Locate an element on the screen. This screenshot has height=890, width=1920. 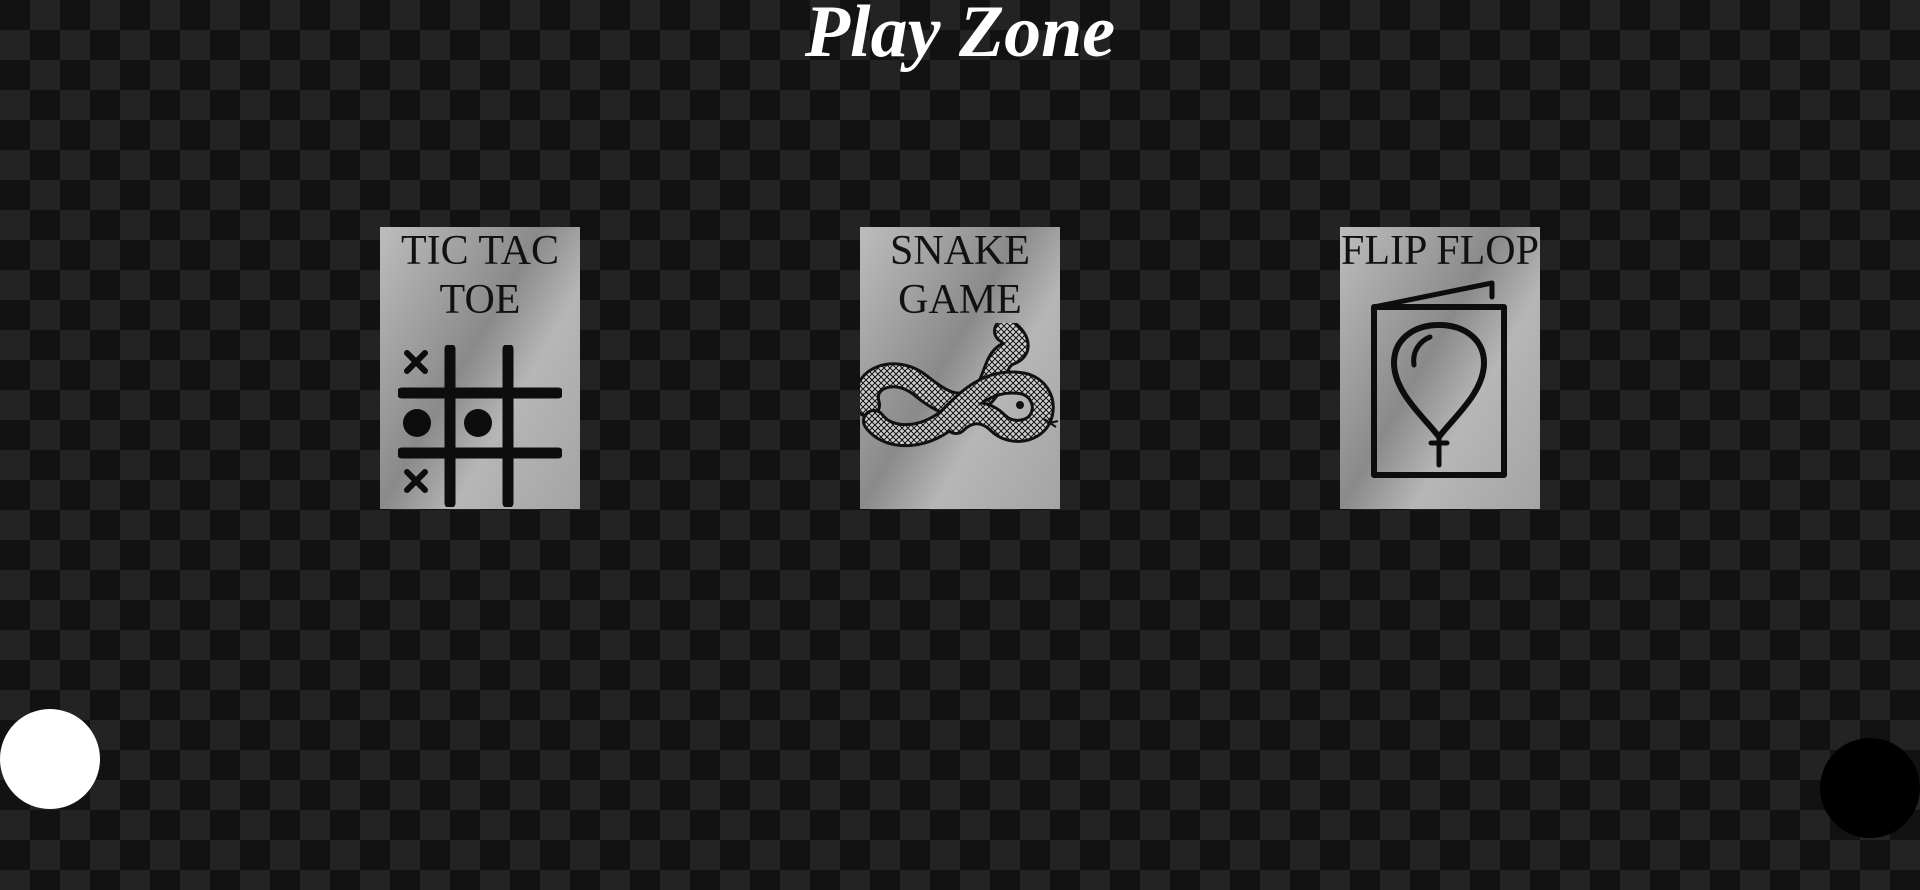
game-card-snake-game: SNAKE GAME is located at coordinates (960, 368).